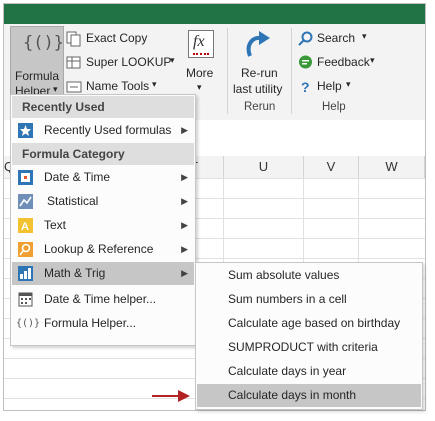 This screenshot has height=421, width=435. Describe the element at coordinates (55, 225) in the screenshot. I see `menu-item-label: Text` at that location.